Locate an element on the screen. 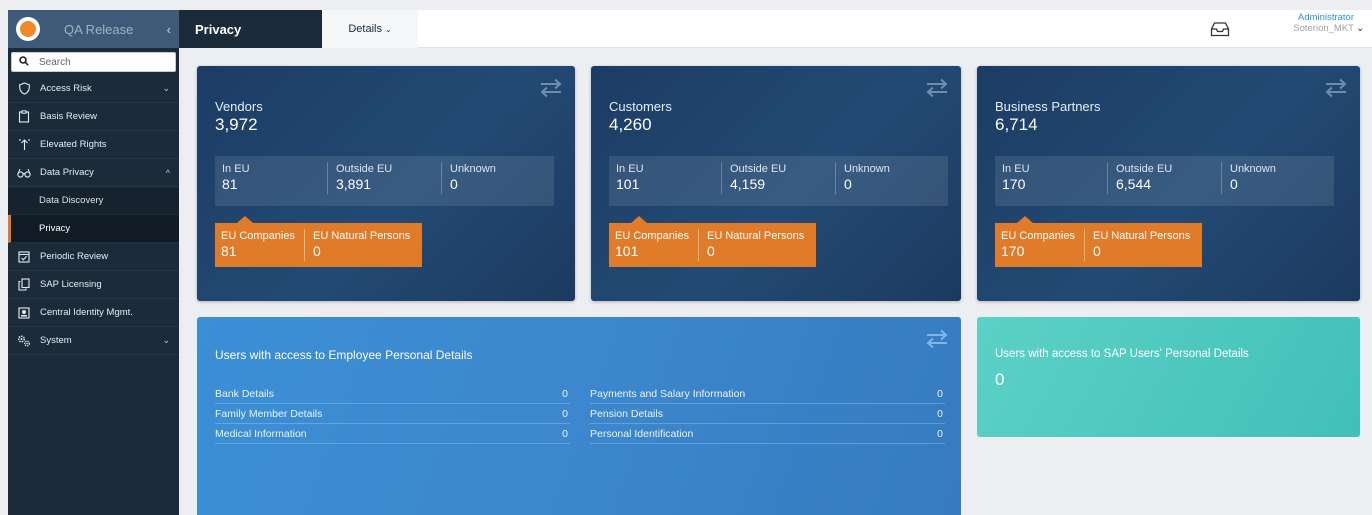  brand-bar: QA Release ‹ is located at coordinates (93, 29).